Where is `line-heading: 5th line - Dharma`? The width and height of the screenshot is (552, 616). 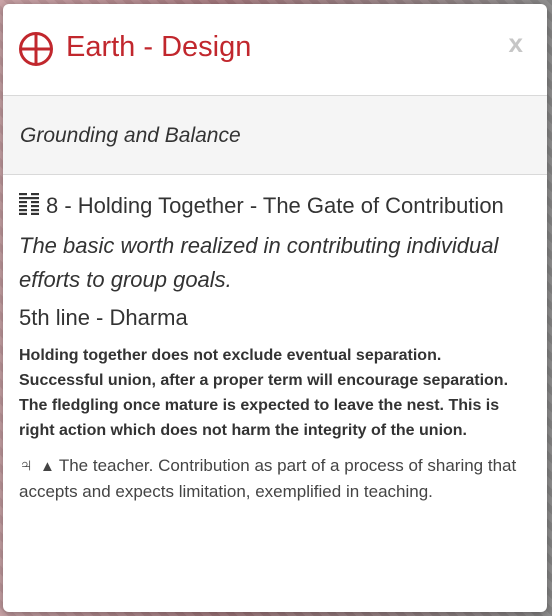 line-heading: 5th line - Dharma is located at coordinates (103, 317).